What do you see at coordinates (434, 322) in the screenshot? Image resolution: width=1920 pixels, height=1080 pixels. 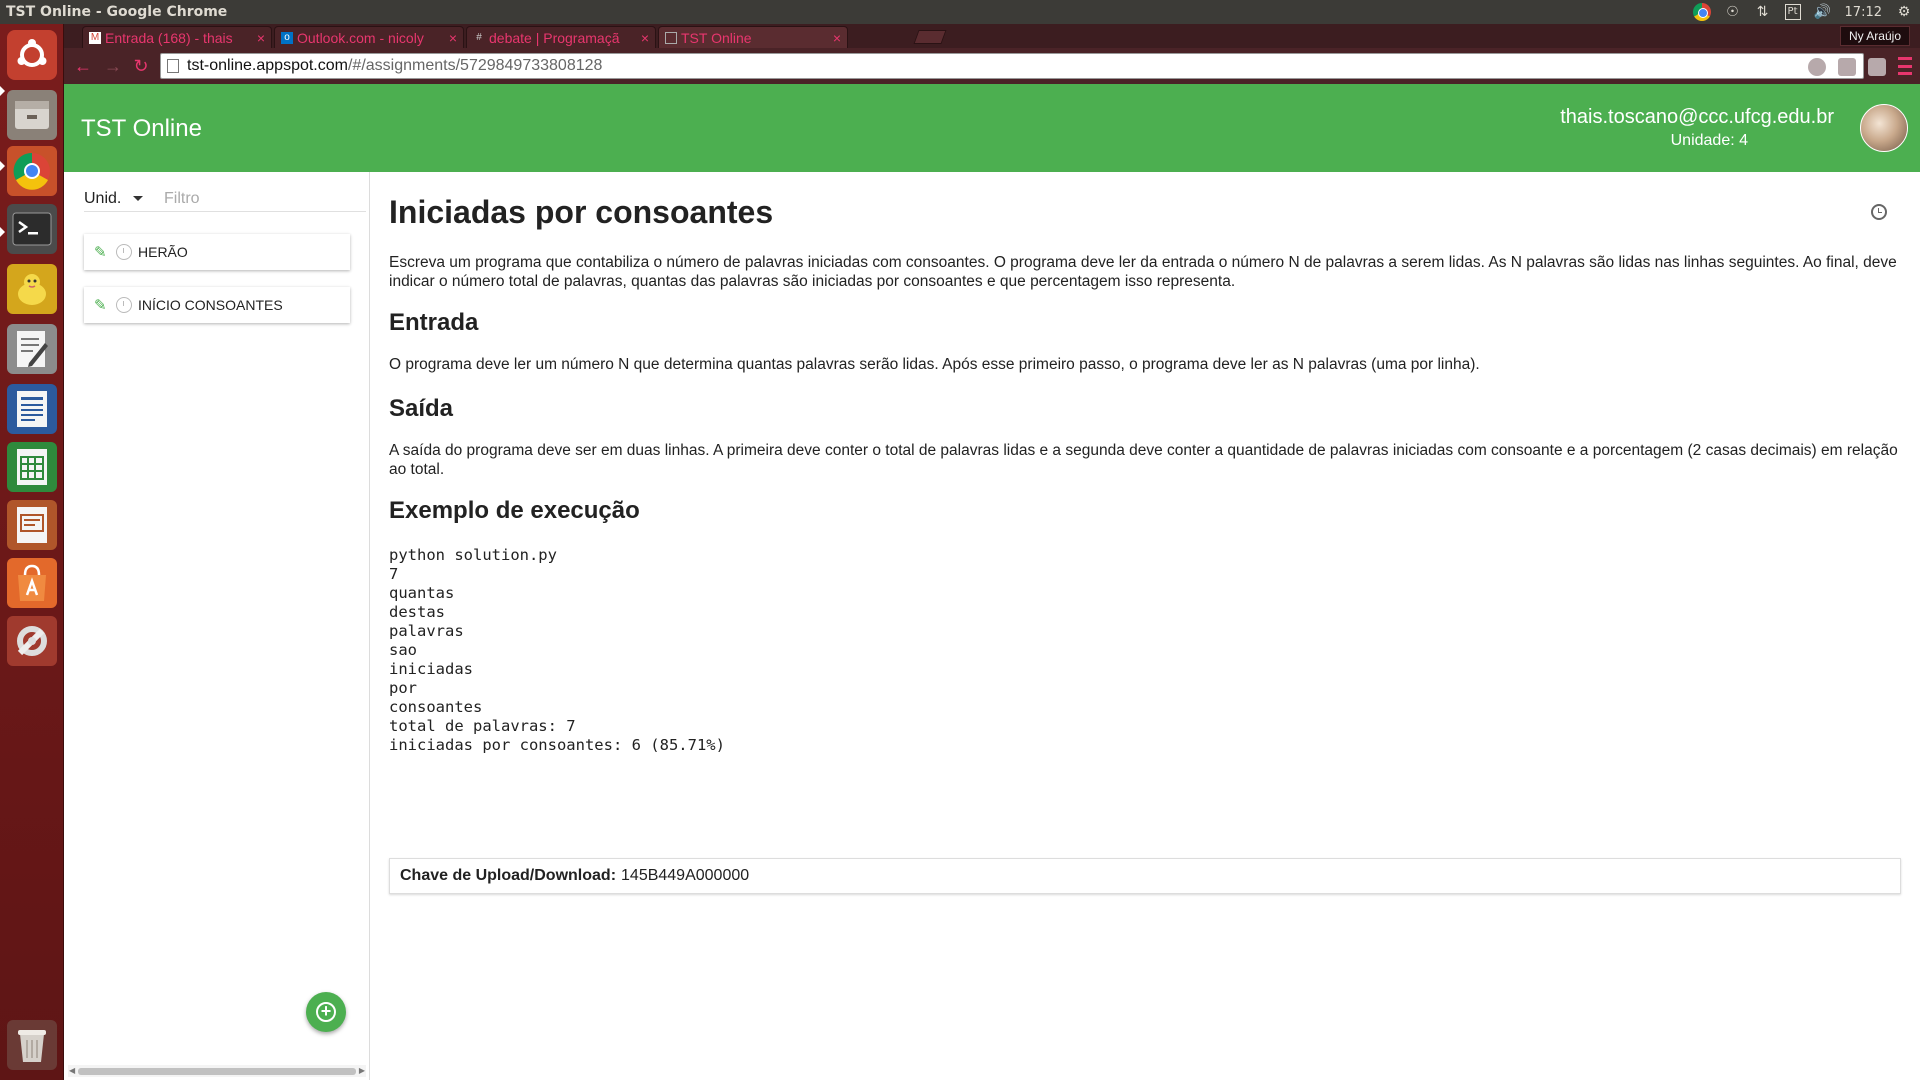 I see `input-heading: Entrada` at bounding box center [434, 322].